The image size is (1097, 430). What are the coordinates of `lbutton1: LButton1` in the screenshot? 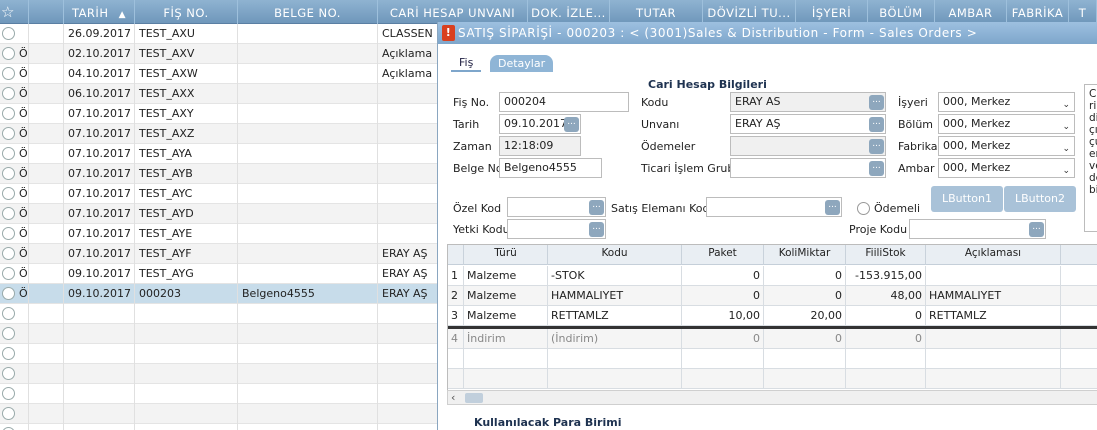 It's located at (967, 199).